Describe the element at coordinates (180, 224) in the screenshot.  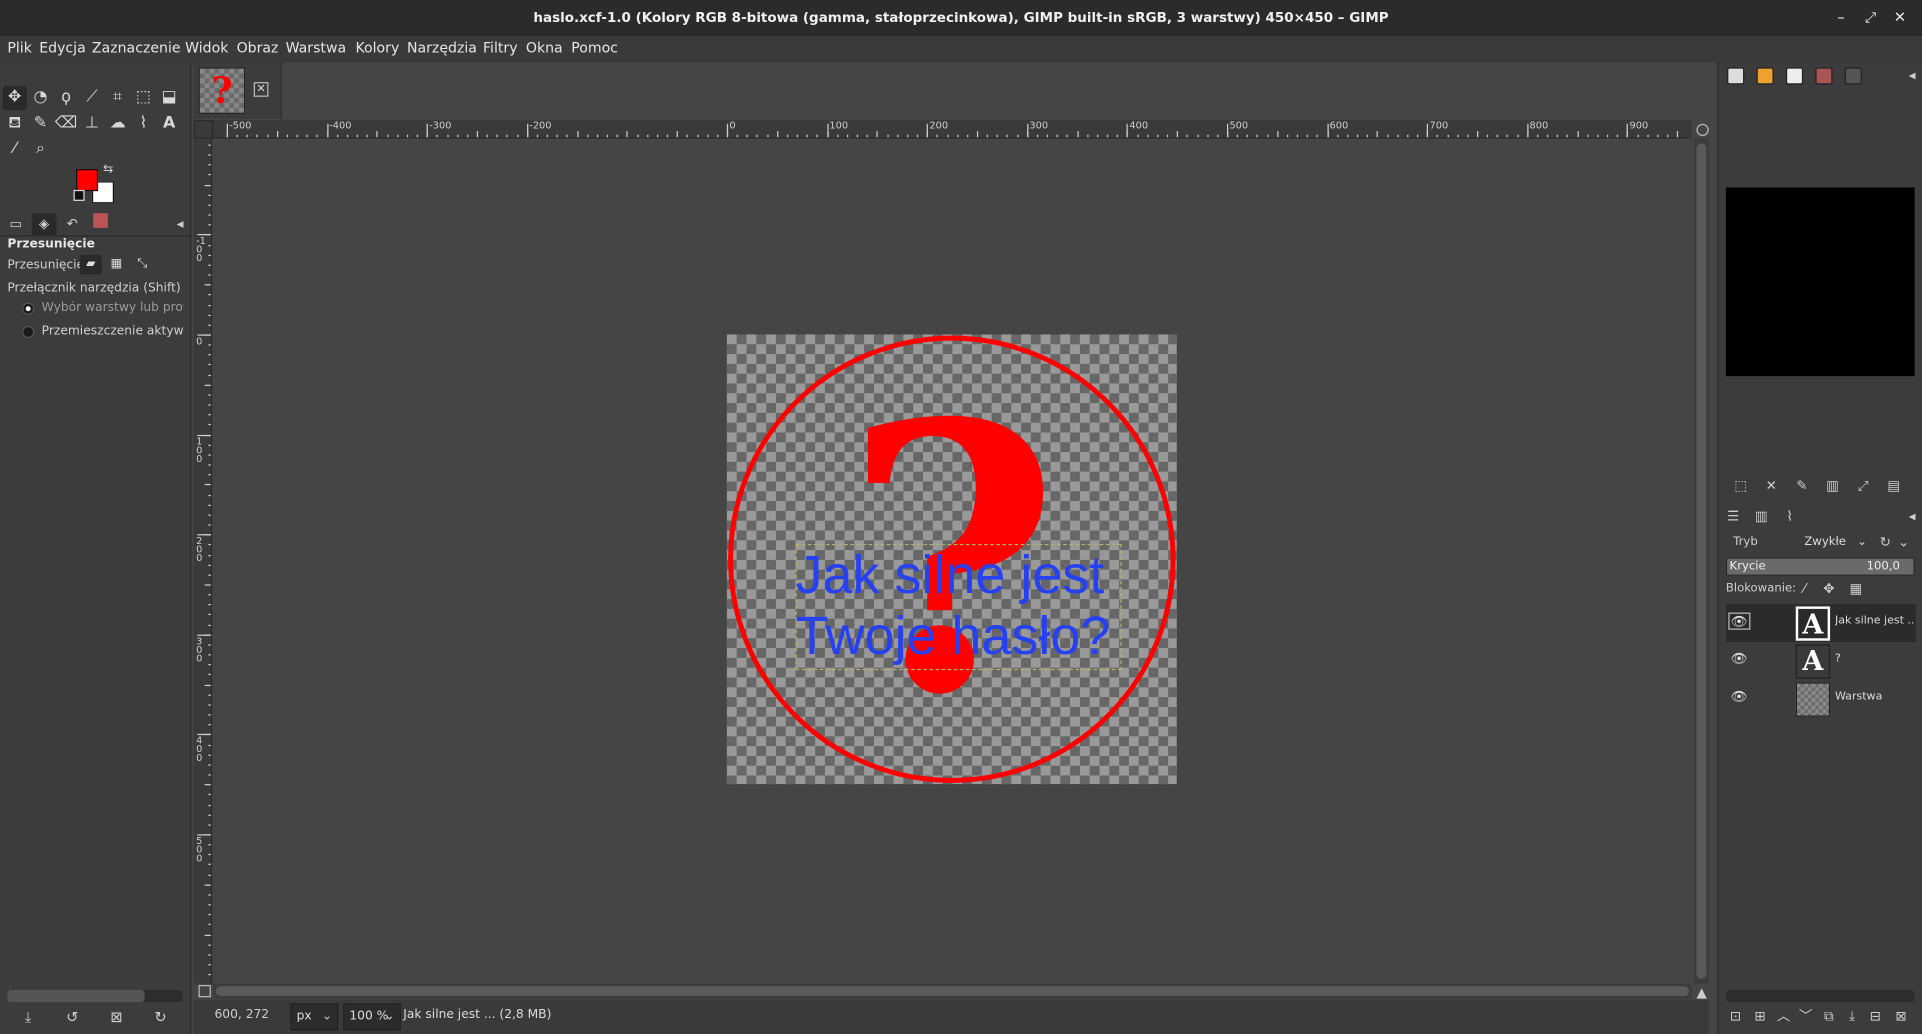
I see `configure-tab-icon: ◂` at that location.